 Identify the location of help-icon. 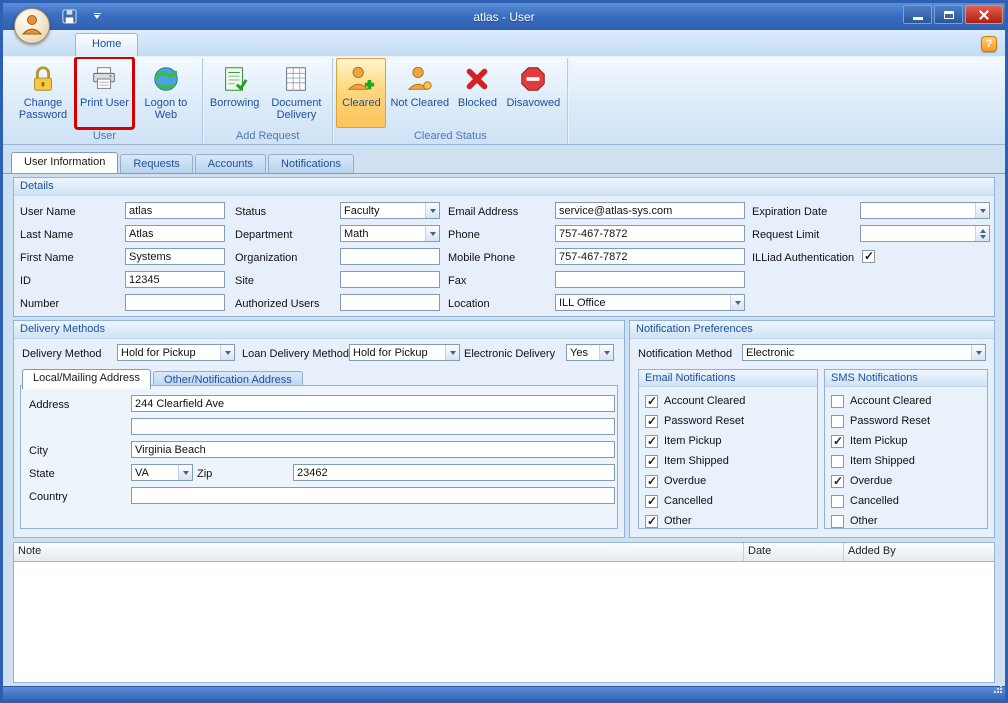
(989, 44).